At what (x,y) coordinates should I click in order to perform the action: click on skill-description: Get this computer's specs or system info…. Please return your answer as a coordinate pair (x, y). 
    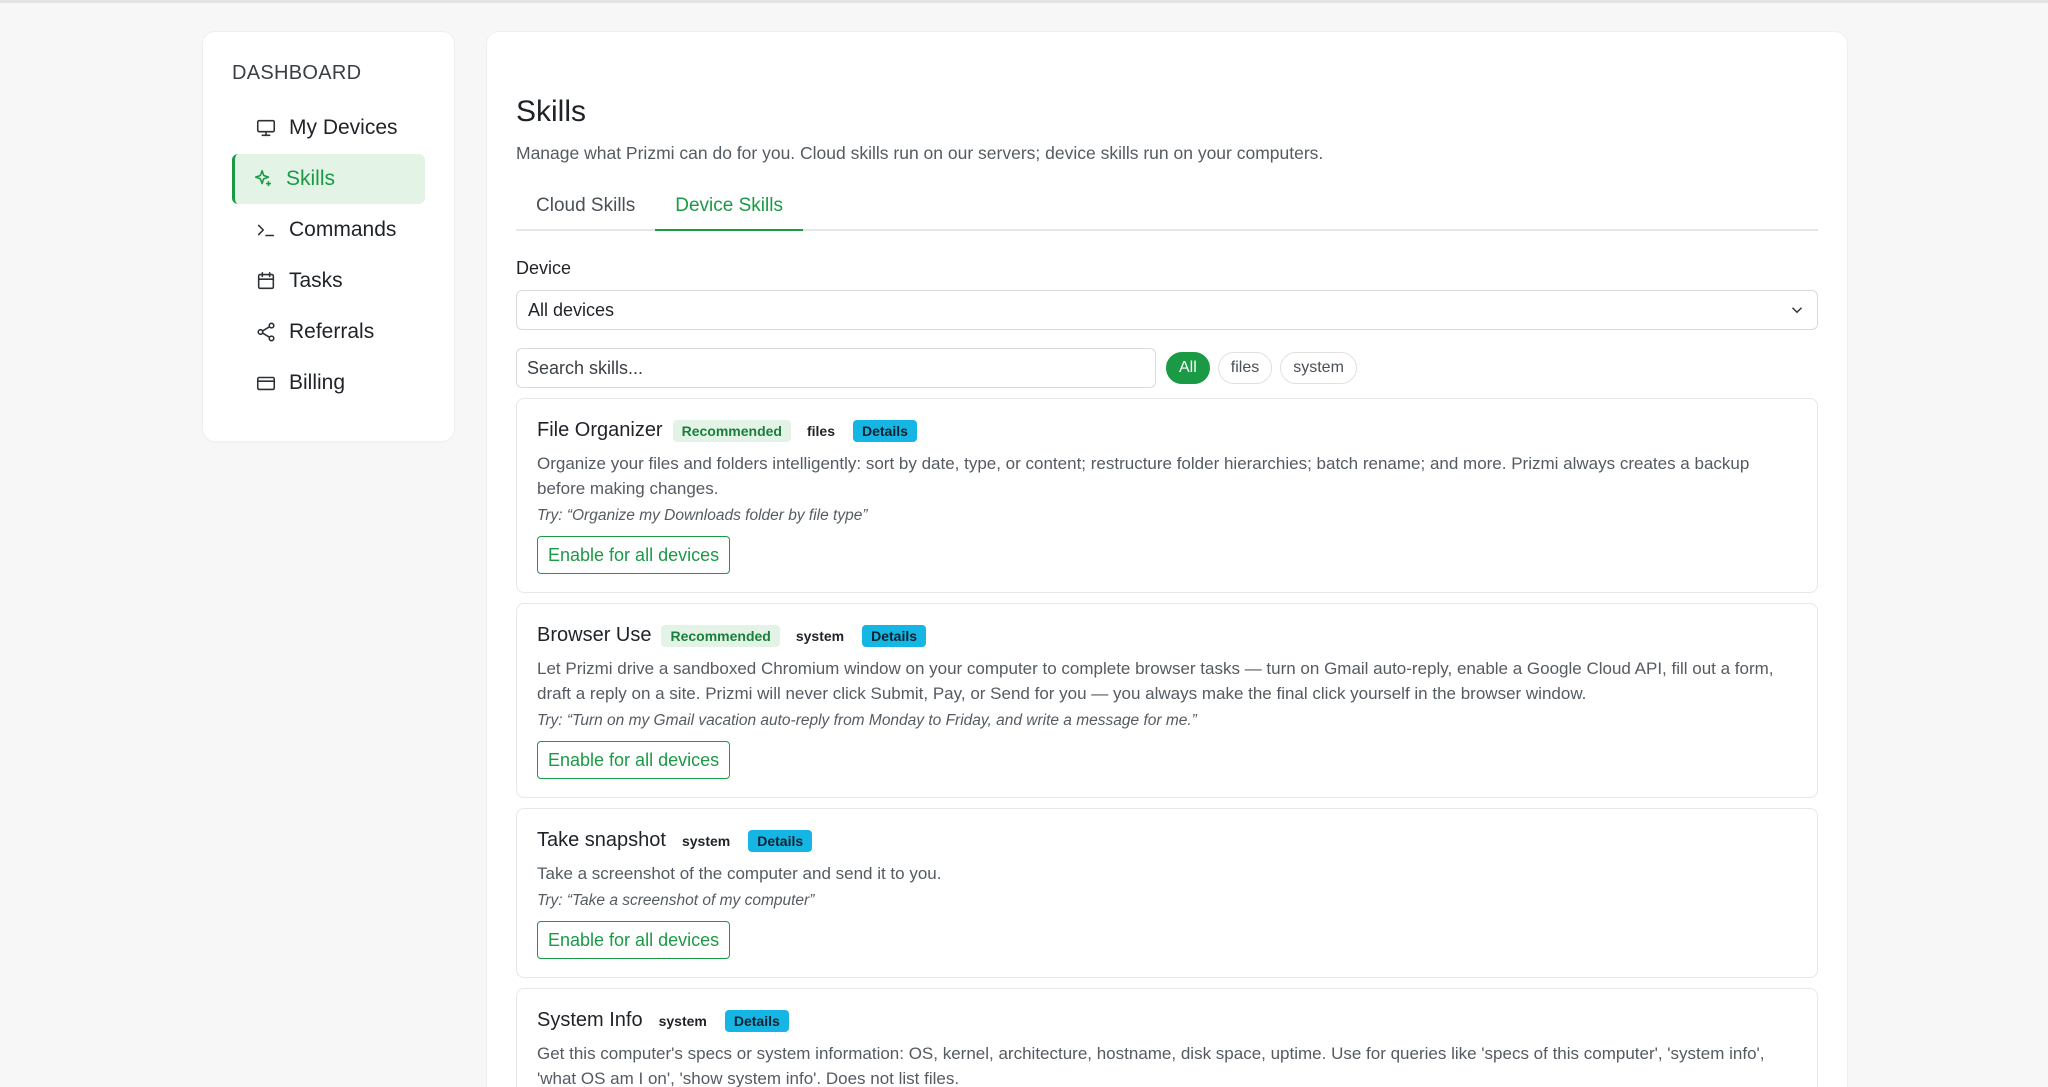
    Looking at the image, I should click on (1151, 1065).